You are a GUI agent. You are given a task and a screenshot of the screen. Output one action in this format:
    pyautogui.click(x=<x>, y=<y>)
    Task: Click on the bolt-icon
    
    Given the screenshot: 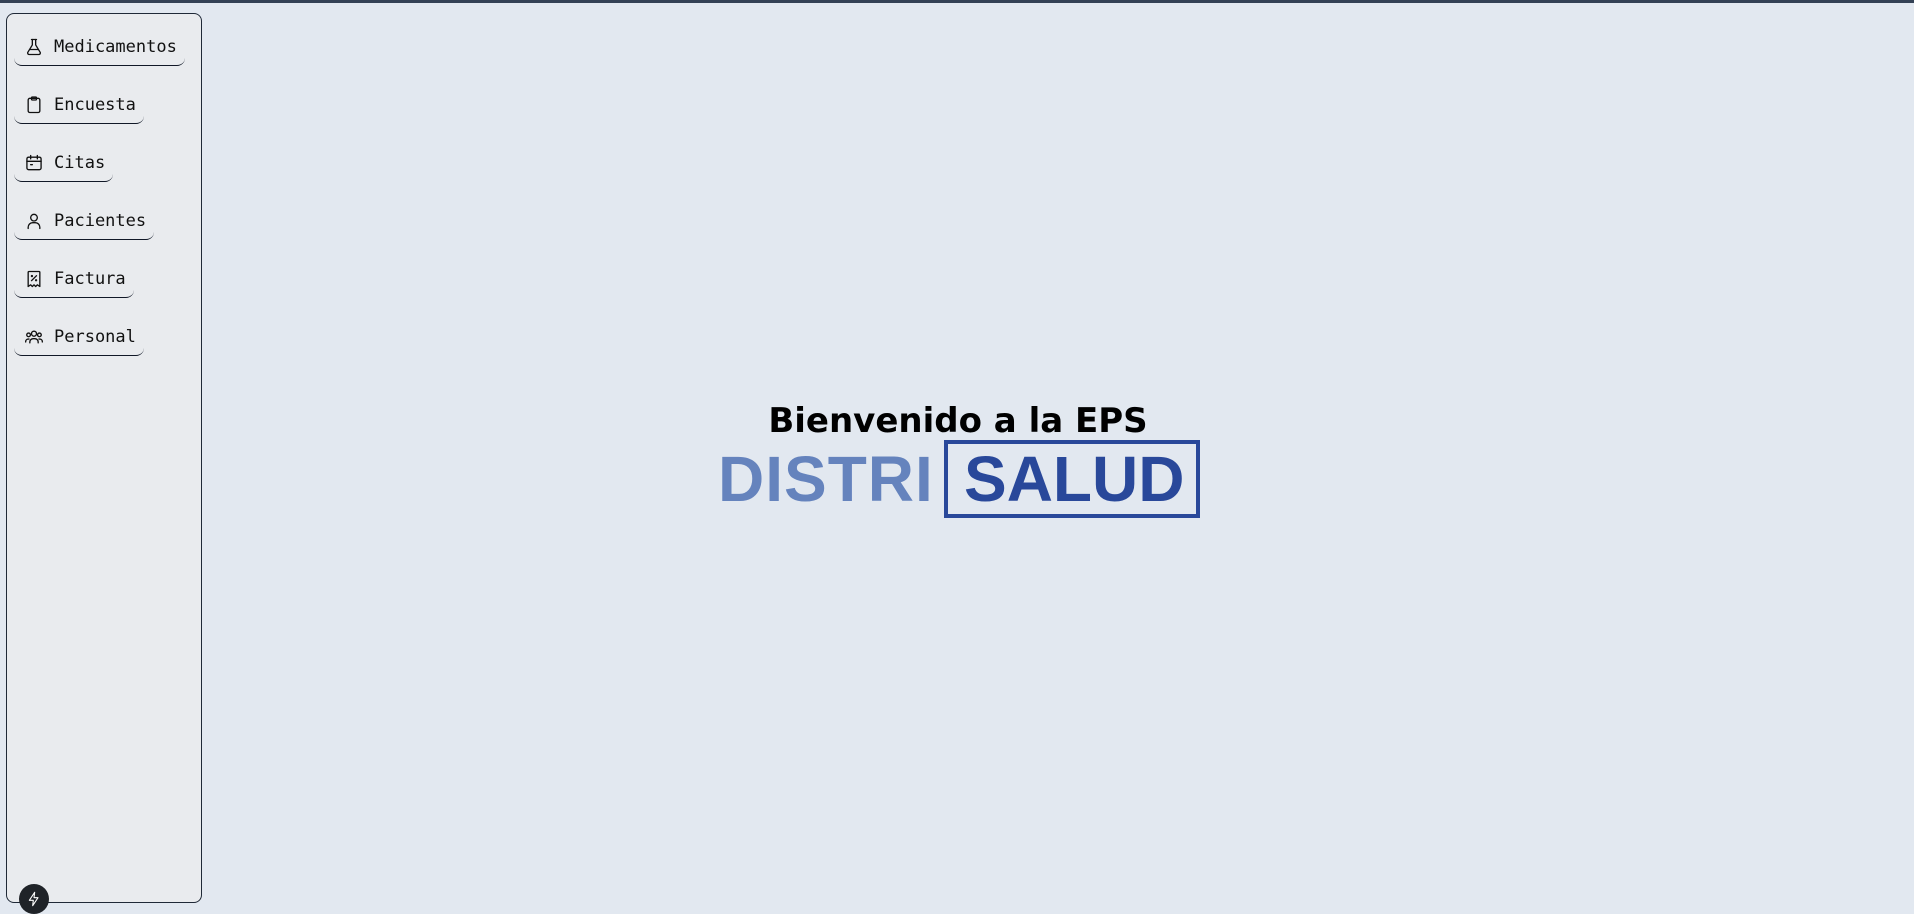 What is the action you would take?
    pyautogui.click(x=33, y=899)
    